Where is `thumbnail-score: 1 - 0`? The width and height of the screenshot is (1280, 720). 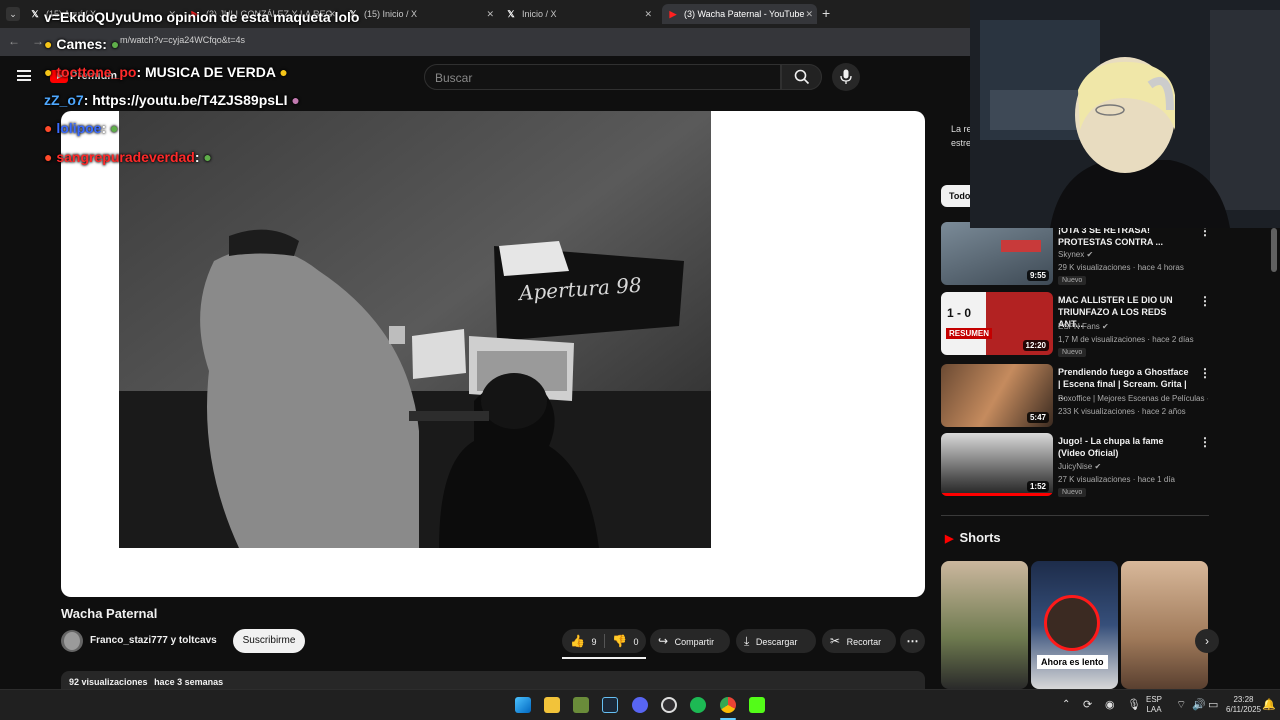 thumbnail-score: 1 - 0 is located at coordinates (959, 313).